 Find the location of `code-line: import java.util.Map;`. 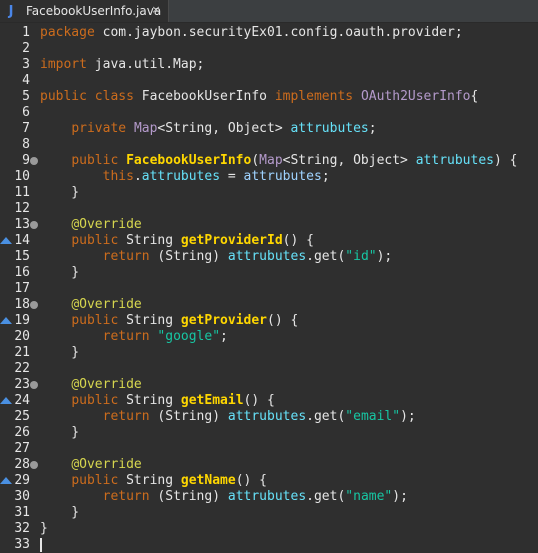

code-line: import java.util.Map; is located at coordinates (122, 65).